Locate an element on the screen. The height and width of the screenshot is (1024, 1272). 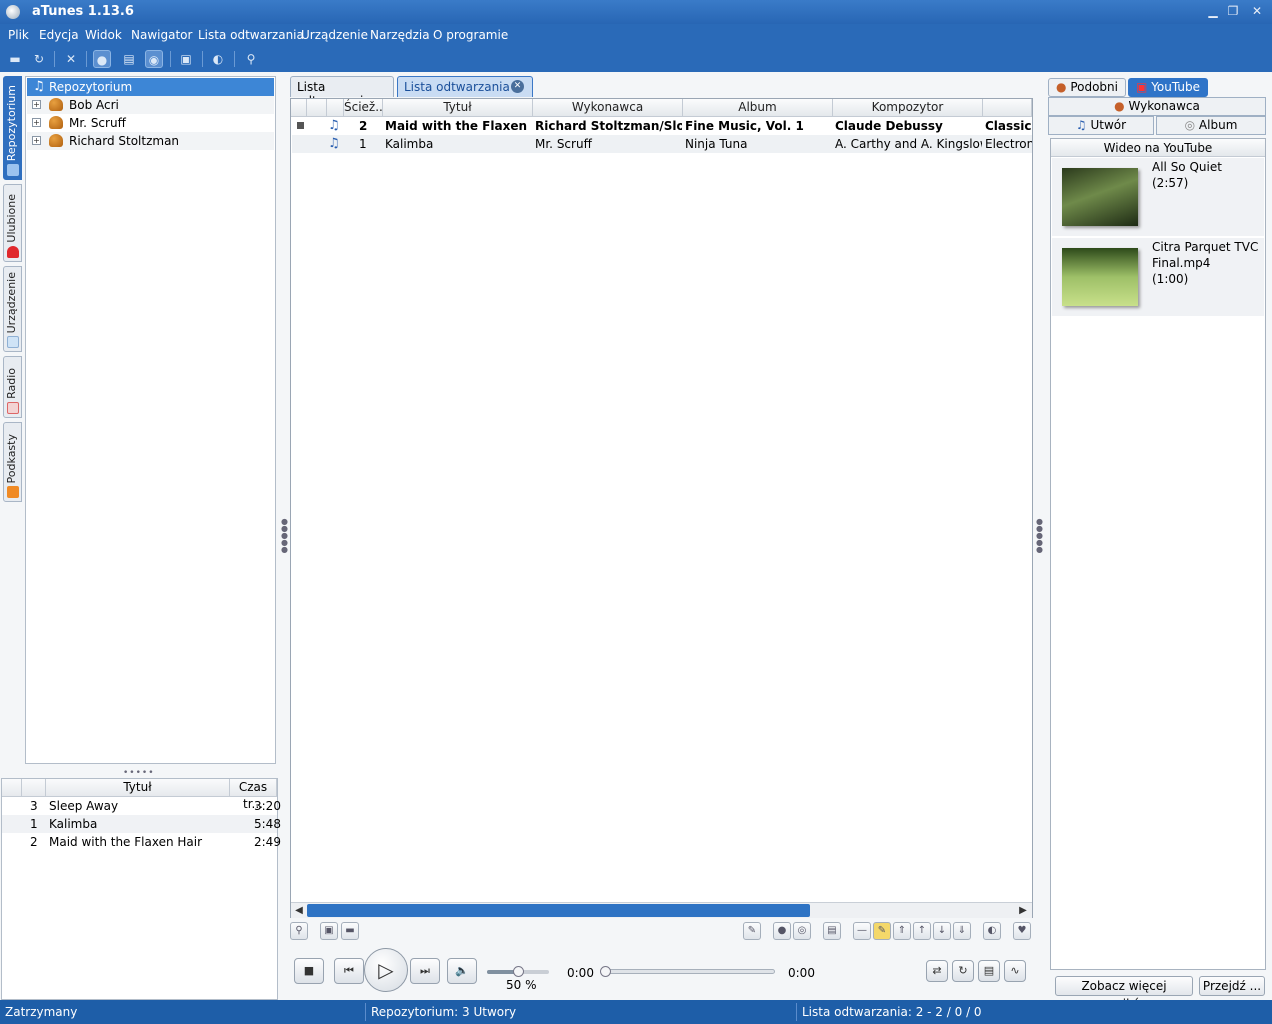
youtube-icon: ▣ is located at coordinates (1142, 87).